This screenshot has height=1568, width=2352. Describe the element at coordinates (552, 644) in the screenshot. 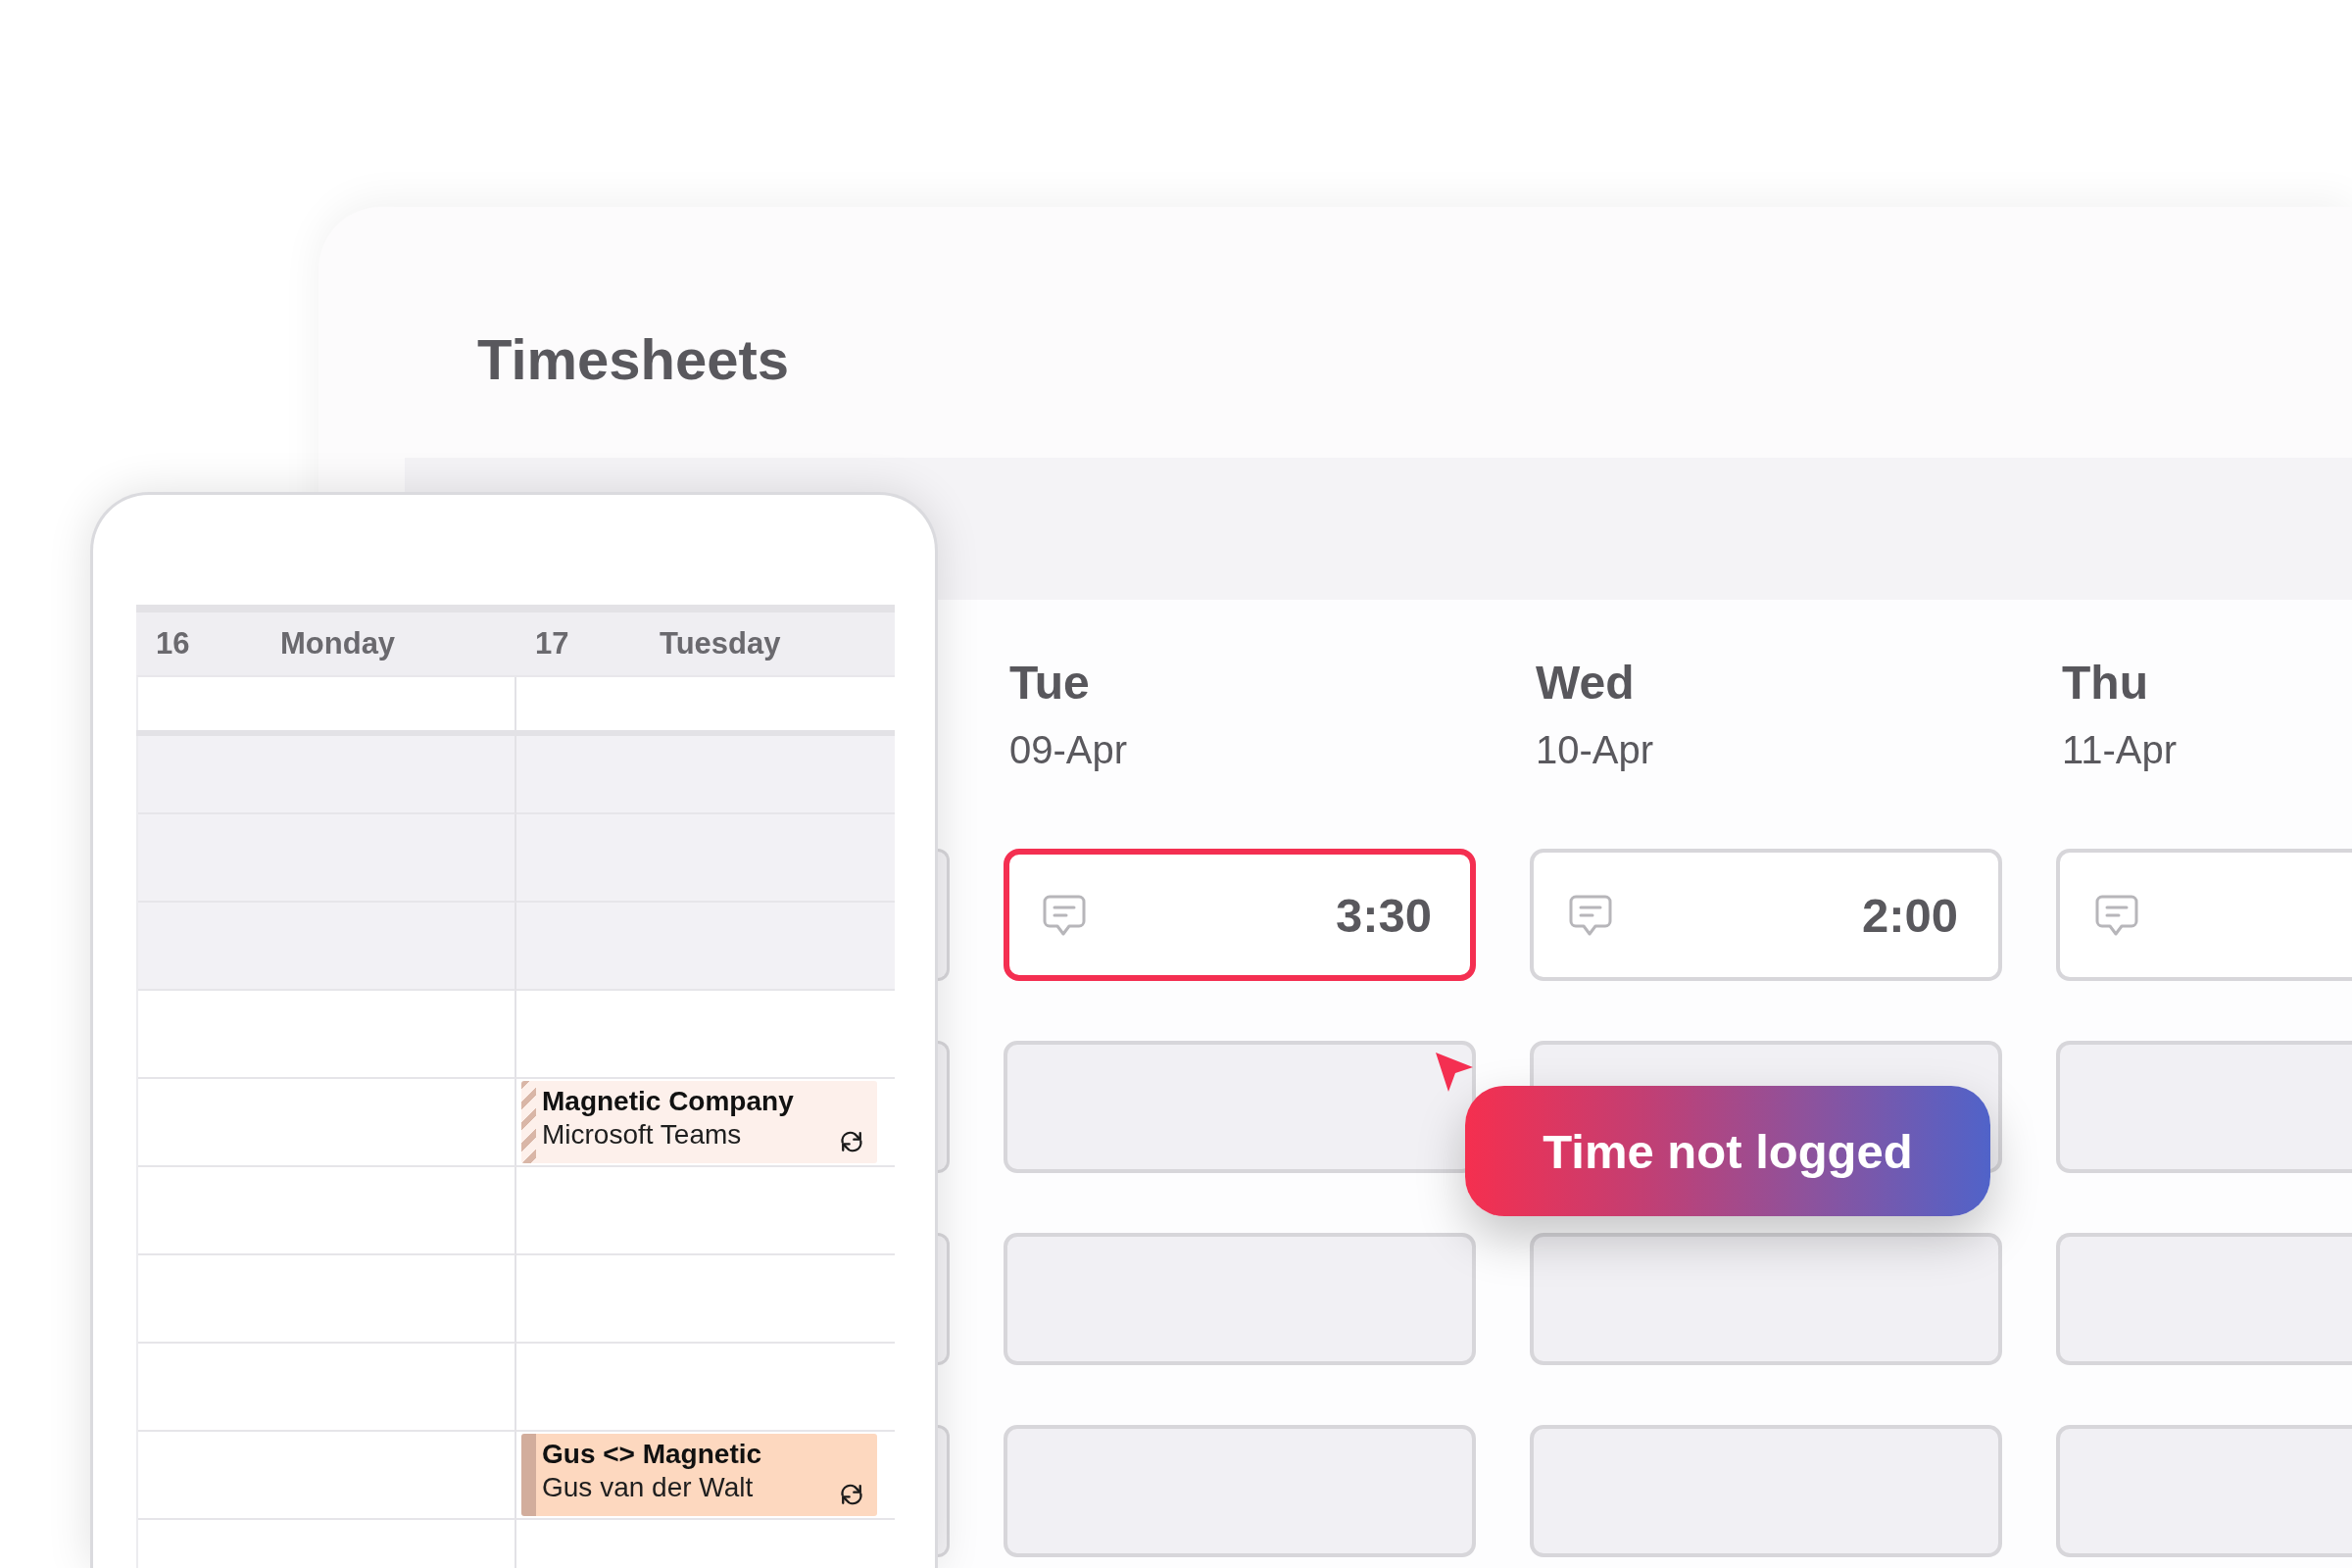

I see `day-number: 17` at that location.